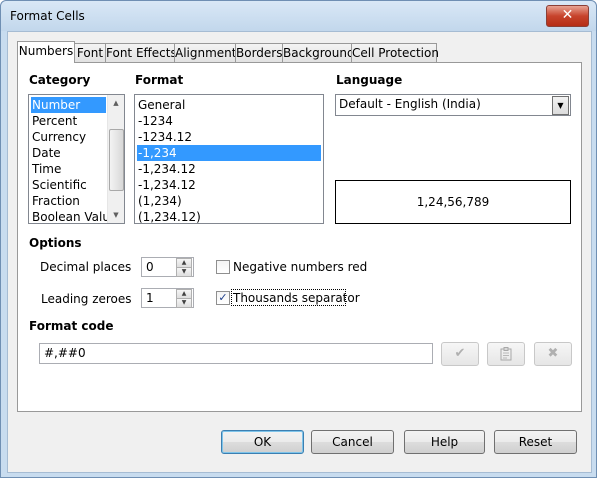 This screenshot has width=597, height=478. I want to click on format-item: -1234, so click(229, 121).